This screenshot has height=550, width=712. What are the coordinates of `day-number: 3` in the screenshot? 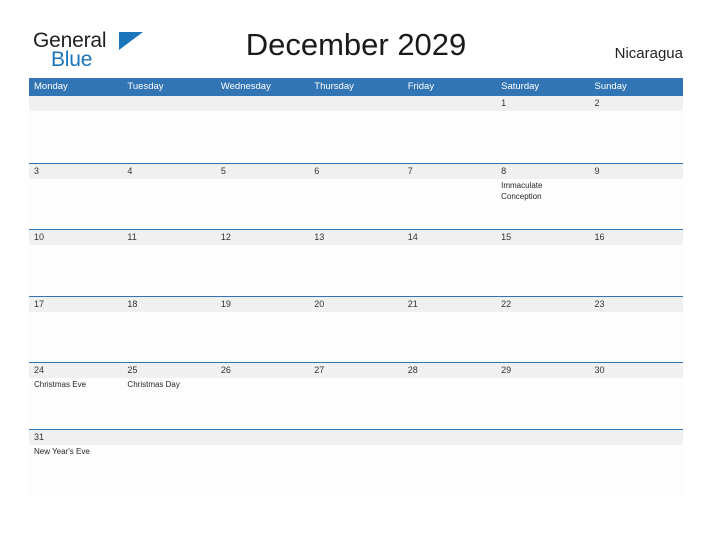 It's located at (75, 171).